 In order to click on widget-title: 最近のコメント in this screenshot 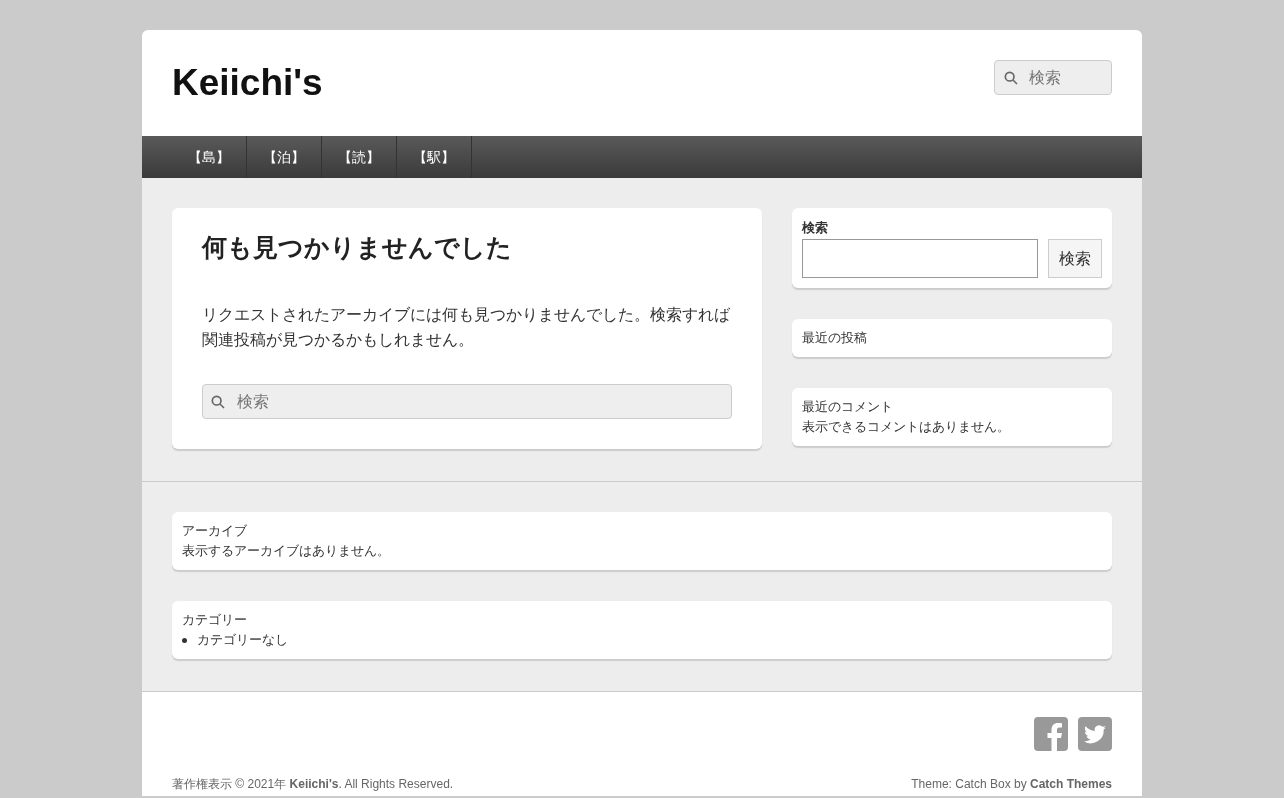, I will do `click(848, 407)`.